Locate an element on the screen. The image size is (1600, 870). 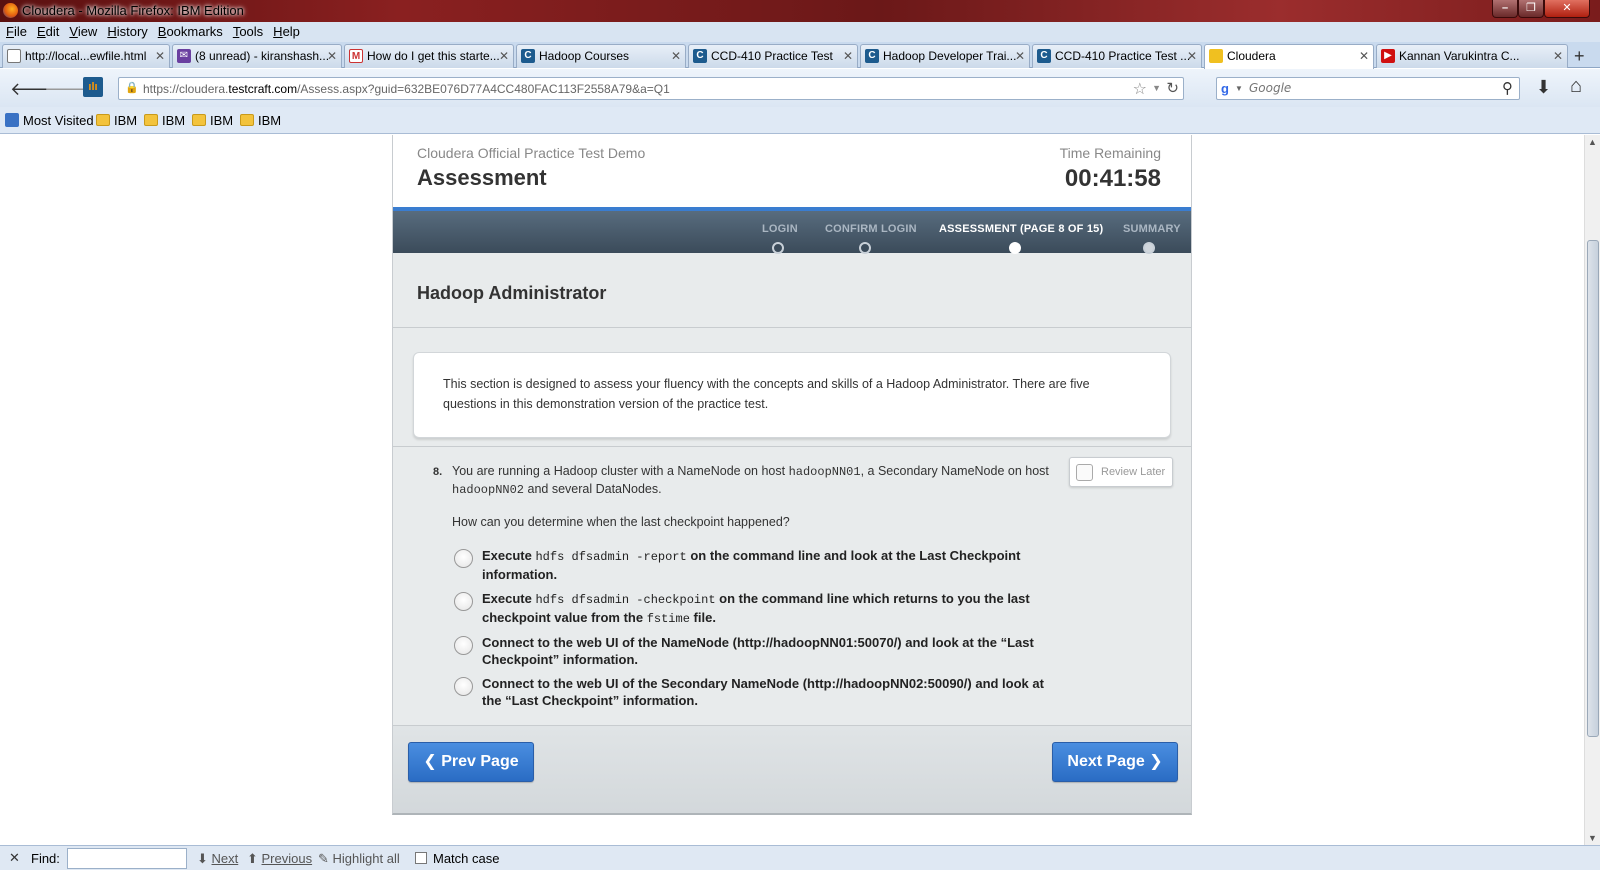
site-identity-icon: ılı is located at coordinates (93, 87).